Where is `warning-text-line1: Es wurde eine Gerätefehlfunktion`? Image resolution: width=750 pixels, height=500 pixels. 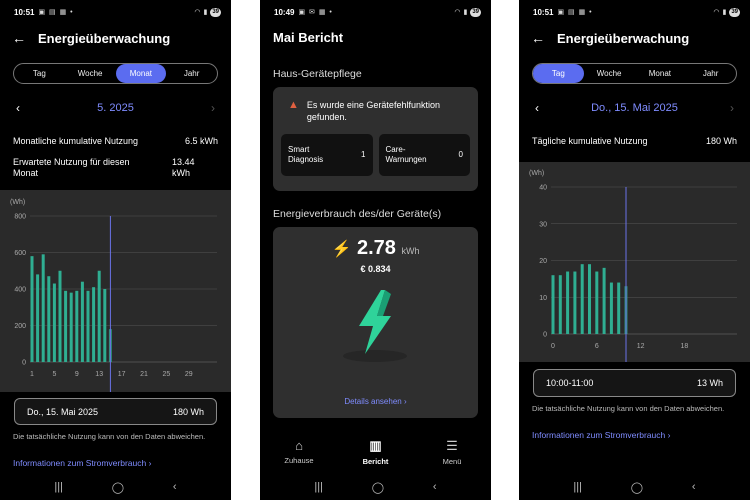 warning-text-line1: Es wurde eine Gerätefehlfunktion is located at coordinates (373, 105).